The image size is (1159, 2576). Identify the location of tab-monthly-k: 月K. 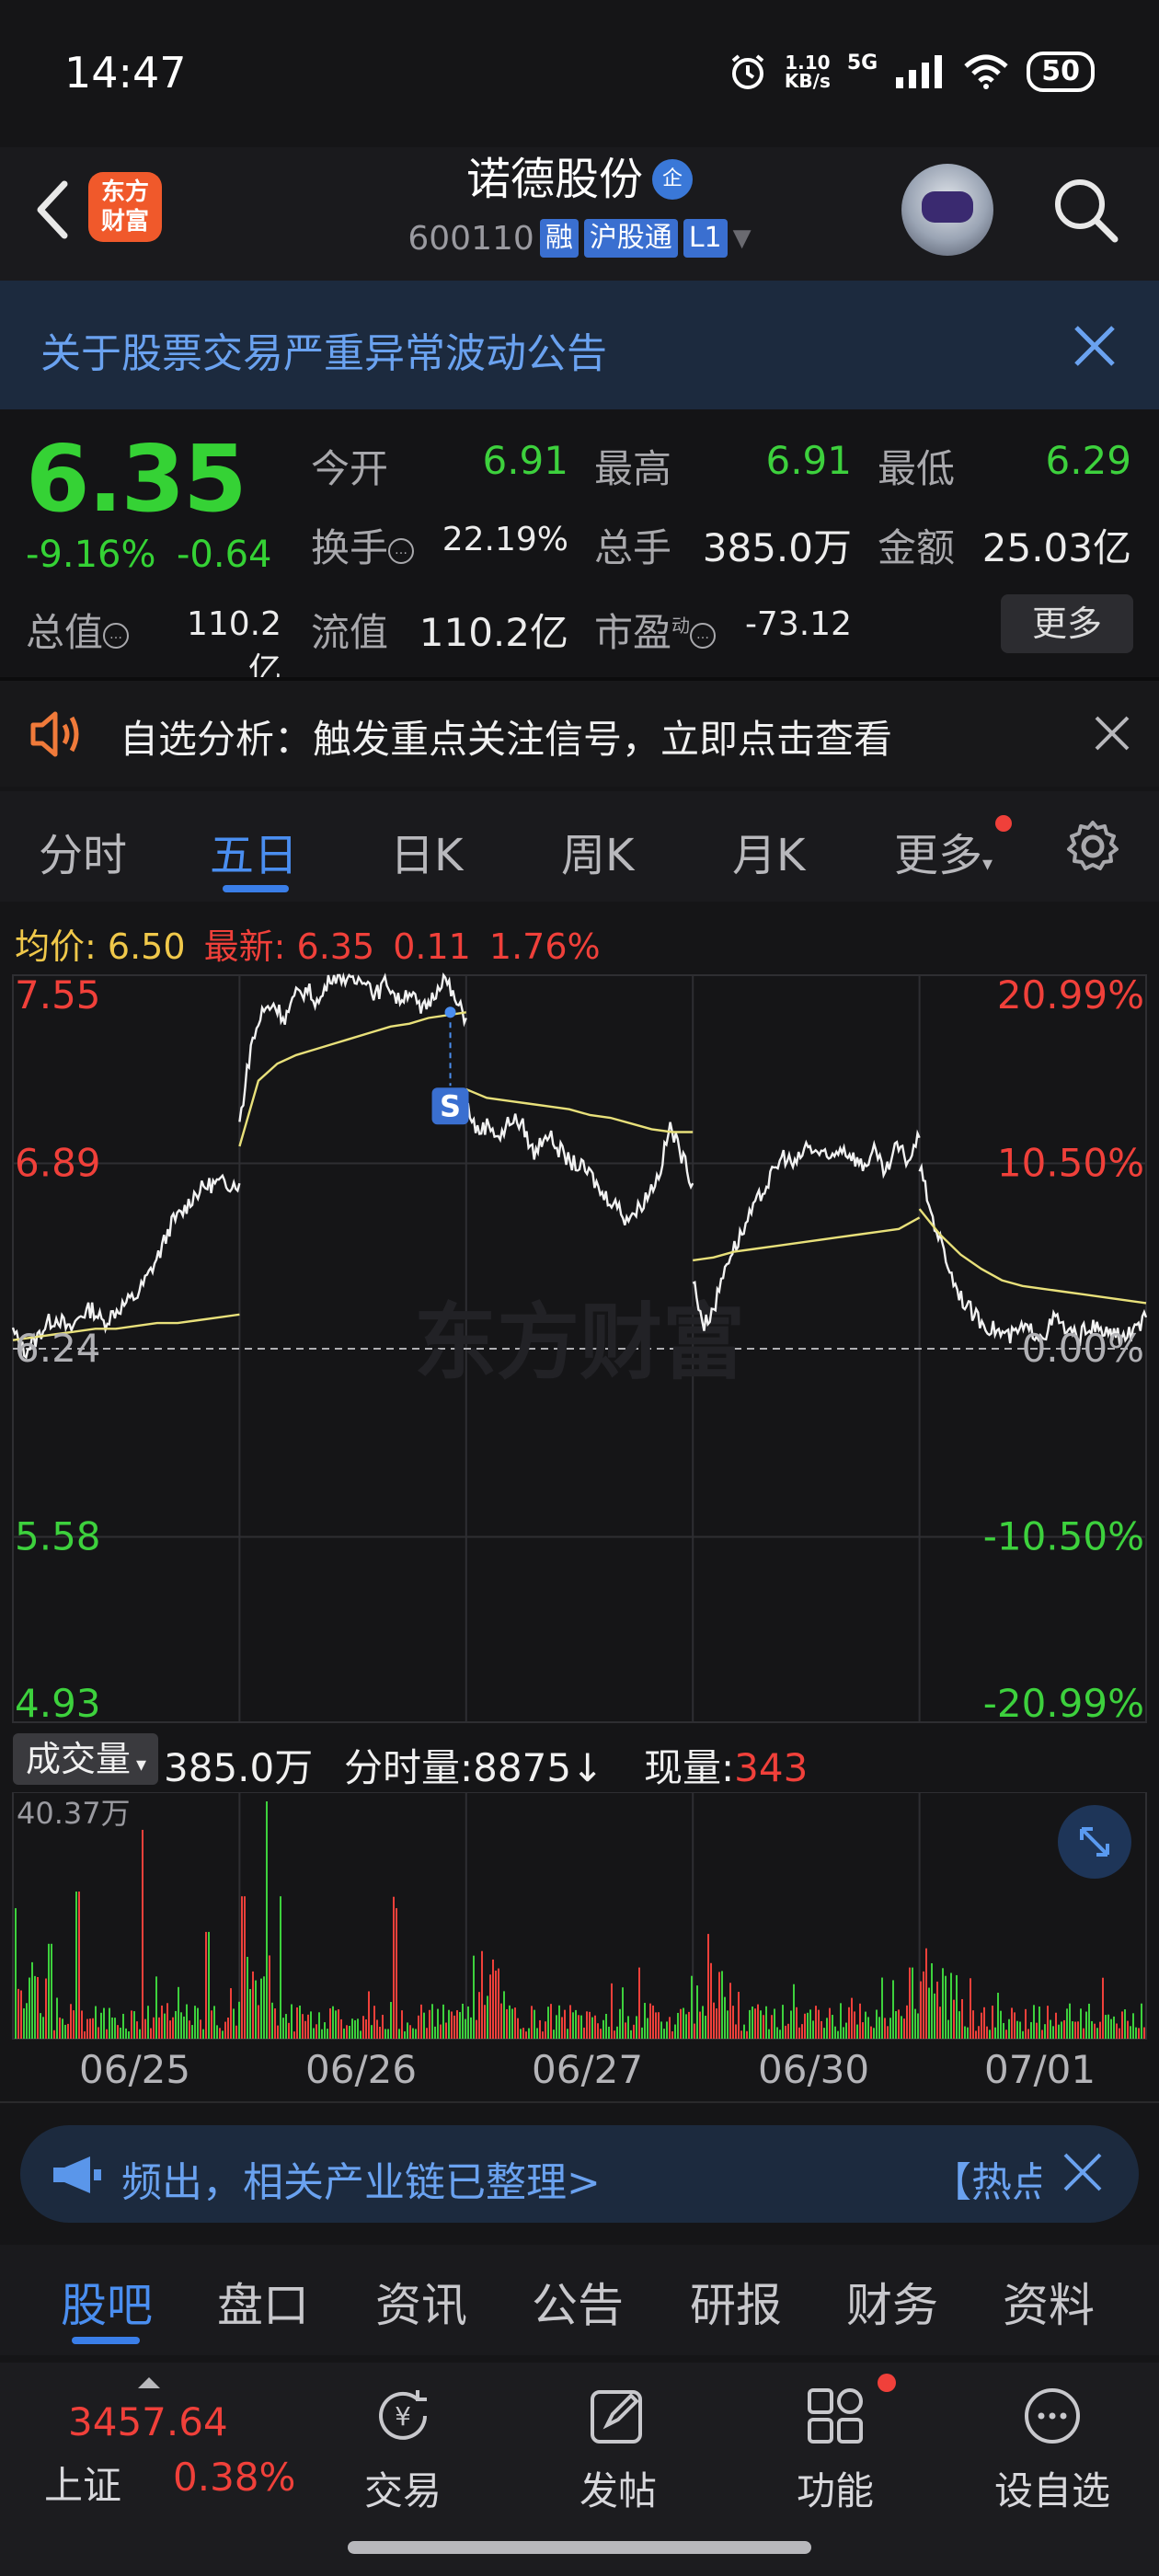
(768, 851).